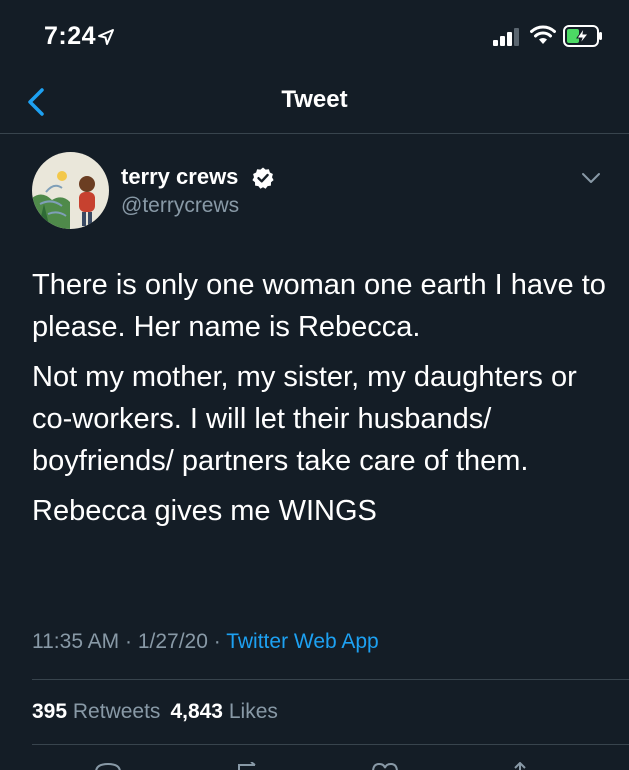 The image size is (629, 770). I want to click on caret-down-icon, so click(591, 178).